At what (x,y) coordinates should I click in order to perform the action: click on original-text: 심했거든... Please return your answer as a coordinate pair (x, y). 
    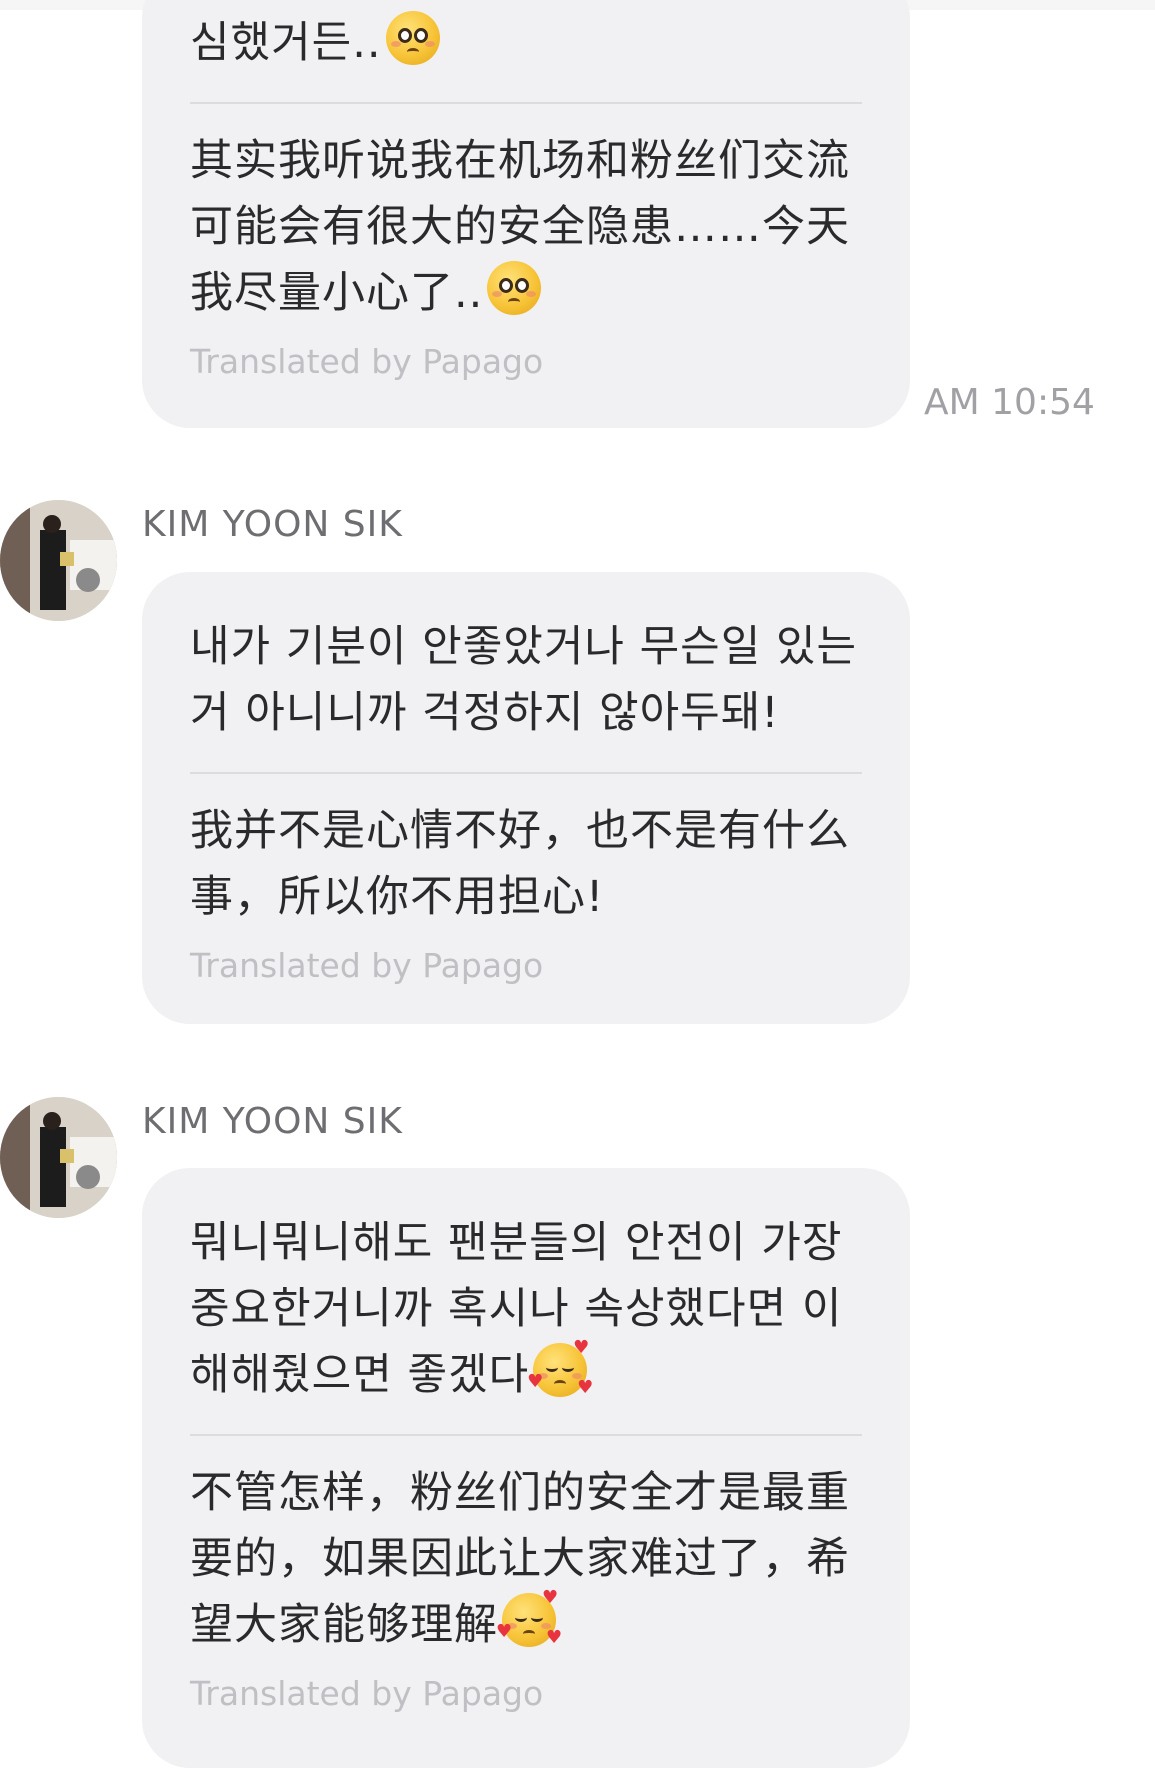
    Looking at the image, I should click on (526, 43).